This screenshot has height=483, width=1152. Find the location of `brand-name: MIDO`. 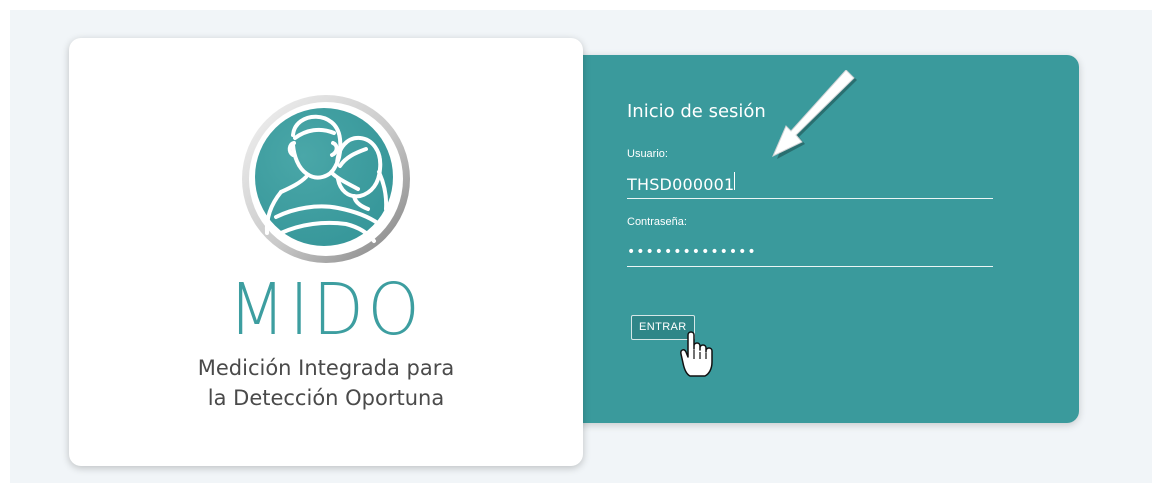

brand-name: MIDO is located at coordinates (326, 309).